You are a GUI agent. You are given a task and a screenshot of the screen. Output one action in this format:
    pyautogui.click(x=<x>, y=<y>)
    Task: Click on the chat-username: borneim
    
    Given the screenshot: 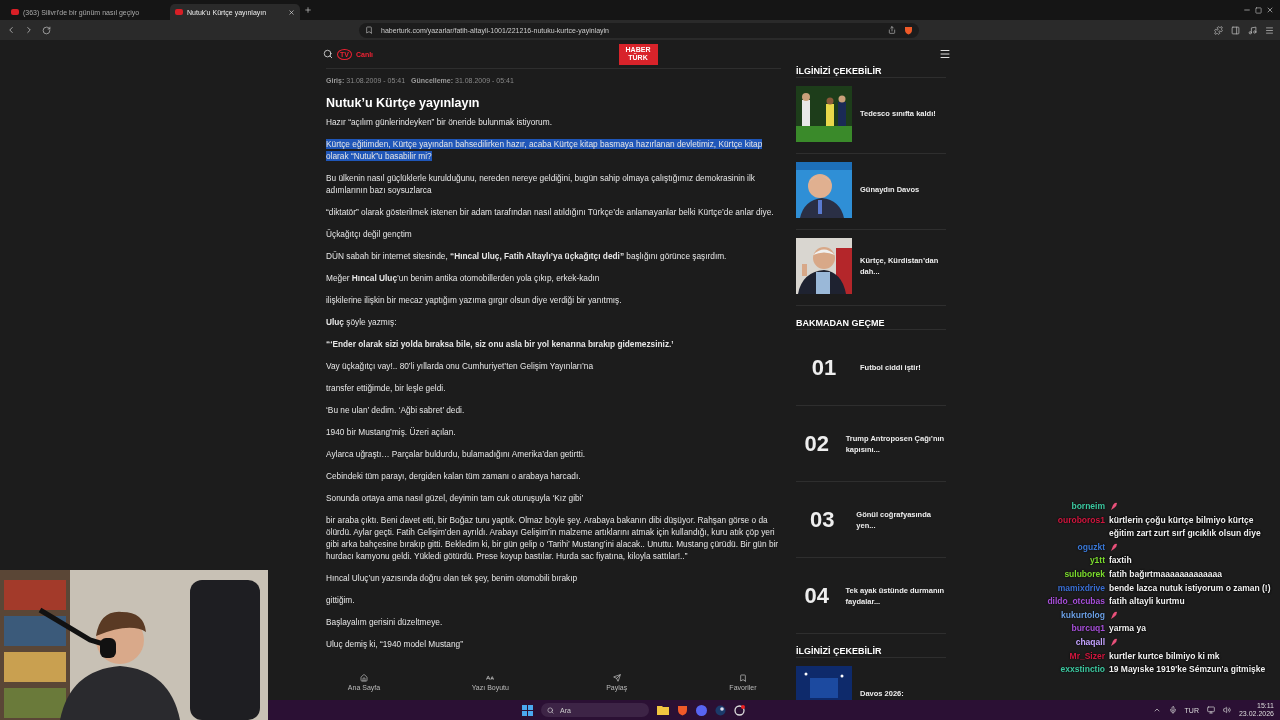 What is the action you would take?
    pyautogui.click(x=1087, y=506)
    